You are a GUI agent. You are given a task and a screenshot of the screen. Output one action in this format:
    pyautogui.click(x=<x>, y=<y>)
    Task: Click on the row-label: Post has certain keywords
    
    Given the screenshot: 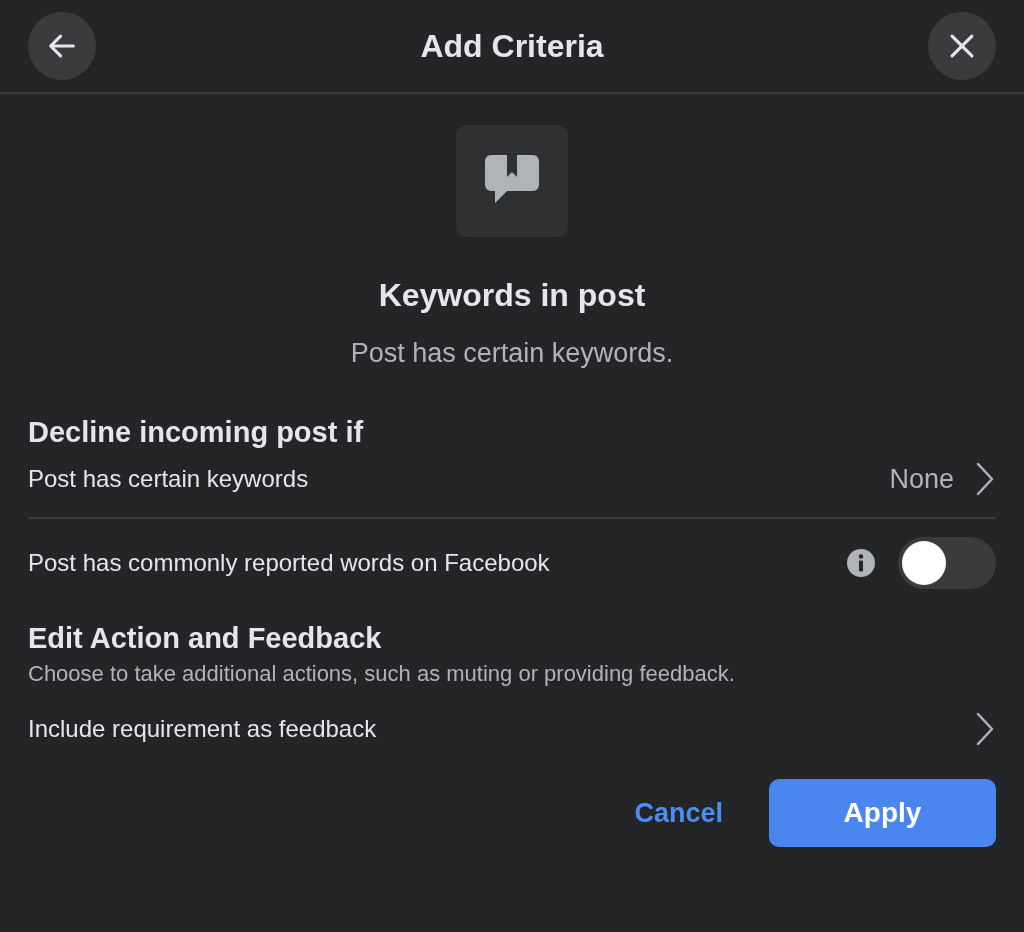 What is the action you would take?
    pyautogui.click(x=169, y=479)
    